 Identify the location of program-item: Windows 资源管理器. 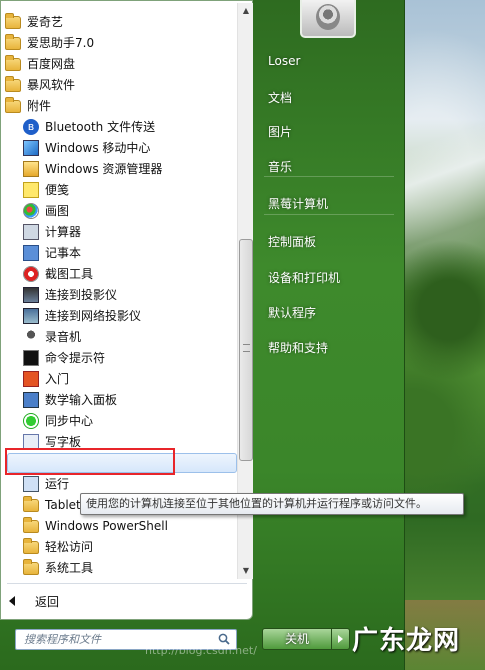
(129, 168).